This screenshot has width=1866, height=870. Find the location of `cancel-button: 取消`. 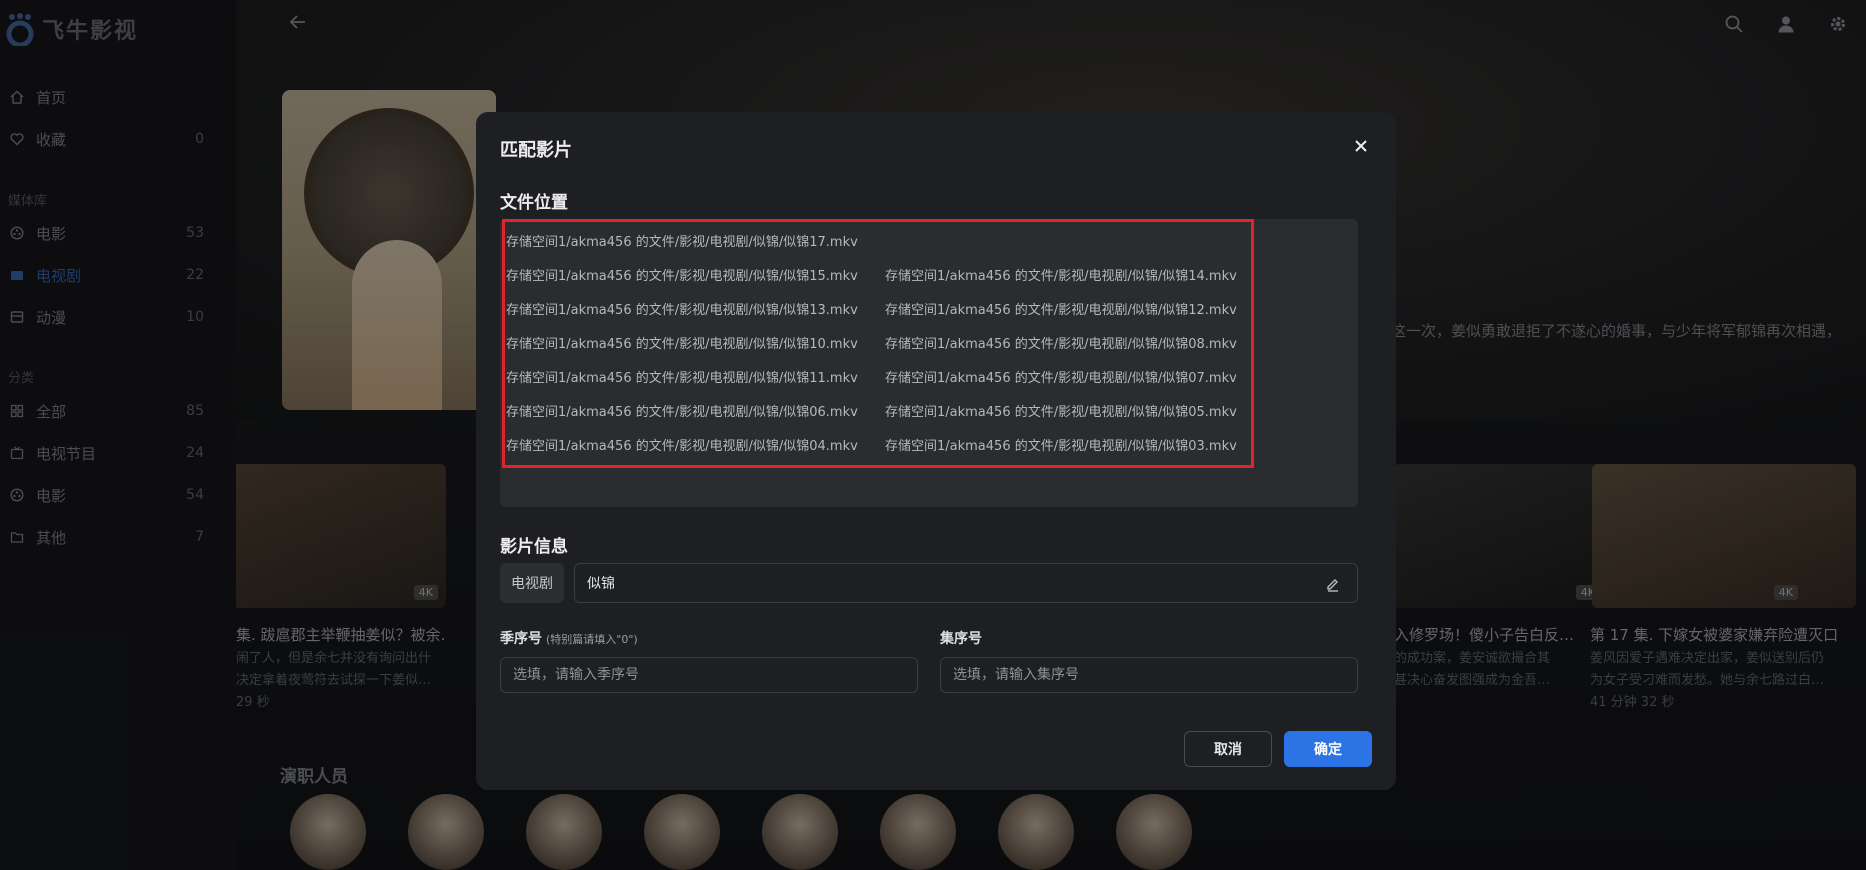

cancel-button: 取消 is located at coordinates (1228, 749).